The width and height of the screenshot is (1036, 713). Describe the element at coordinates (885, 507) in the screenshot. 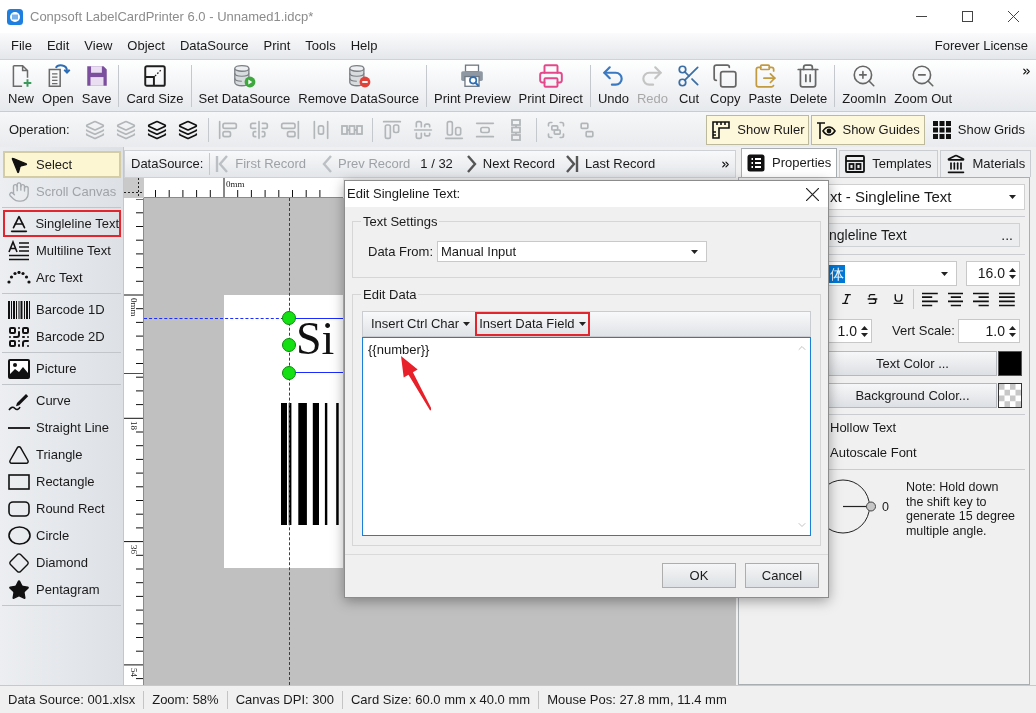

I see `angle-value: 0` at that location.